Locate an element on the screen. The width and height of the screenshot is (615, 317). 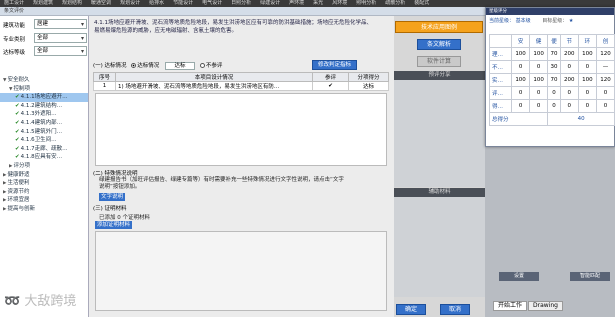
not-applicable-radio is located at coordinates (202, 65).